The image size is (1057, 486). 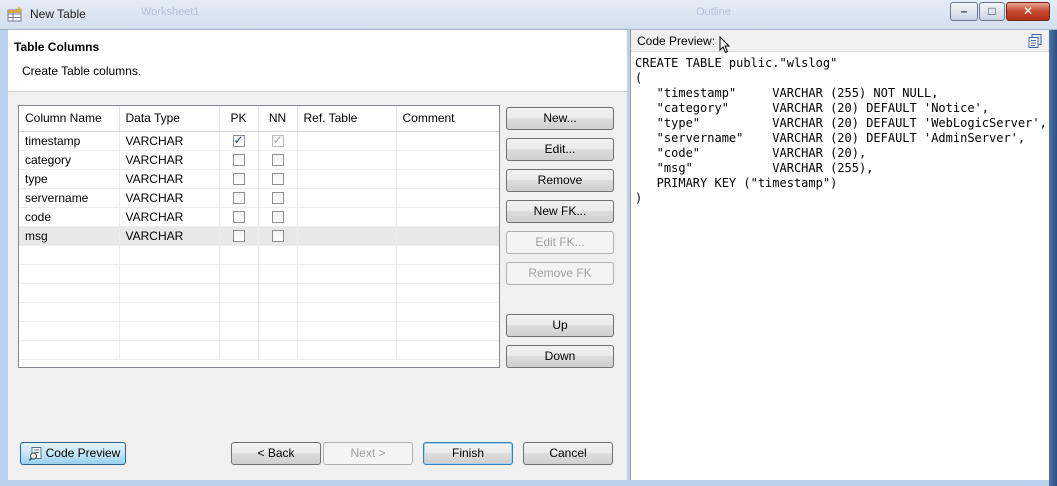 I want to click on table-row: timestamp VARCHAR, so click(x=259, y=141).